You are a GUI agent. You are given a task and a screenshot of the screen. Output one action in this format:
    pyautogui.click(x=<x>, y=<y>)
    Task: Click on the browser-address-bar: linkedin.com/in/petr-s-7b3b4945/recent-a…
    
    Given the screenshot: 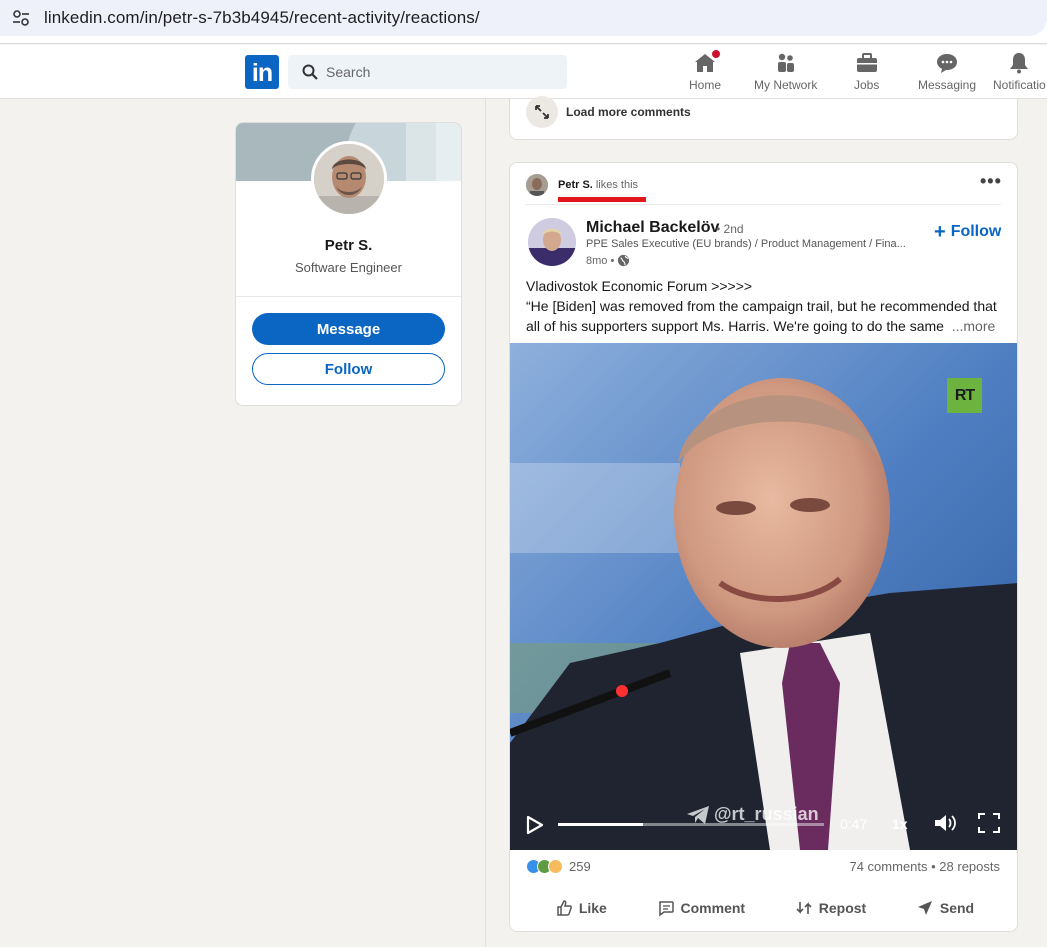 What is the action you would take?
    pyautogui.click(x=523, y=22)
    